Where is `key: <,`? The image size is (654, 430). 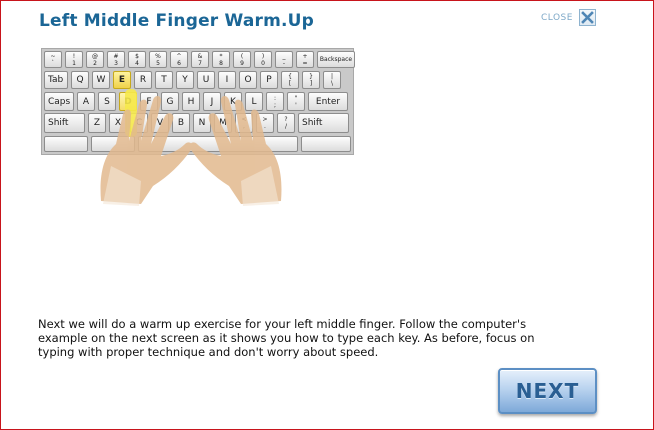 key: <, is located at coordinates (244, 123).